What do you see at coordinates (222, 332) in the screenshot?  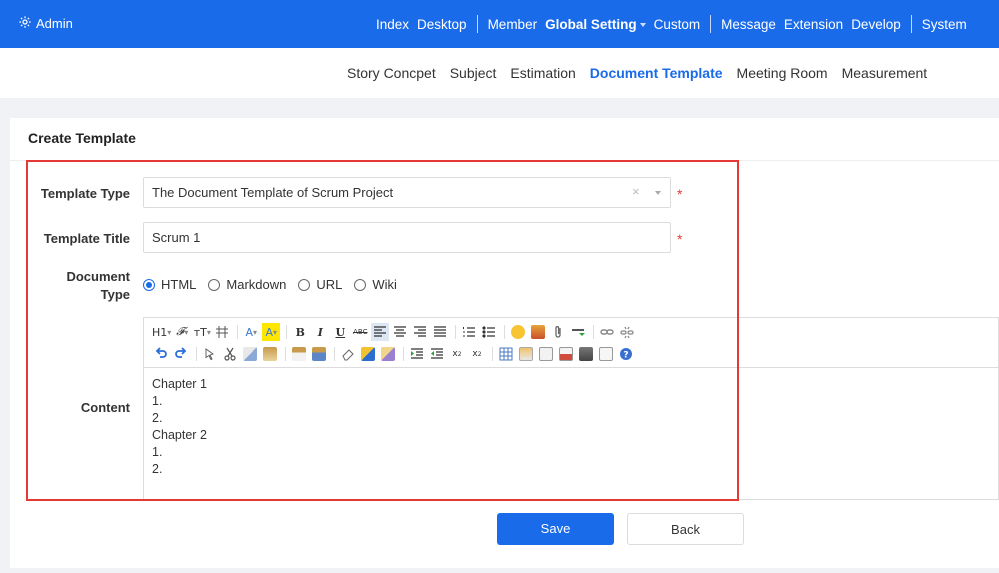 I see `paragraph-format-icon` at bounding box center [222, 332].